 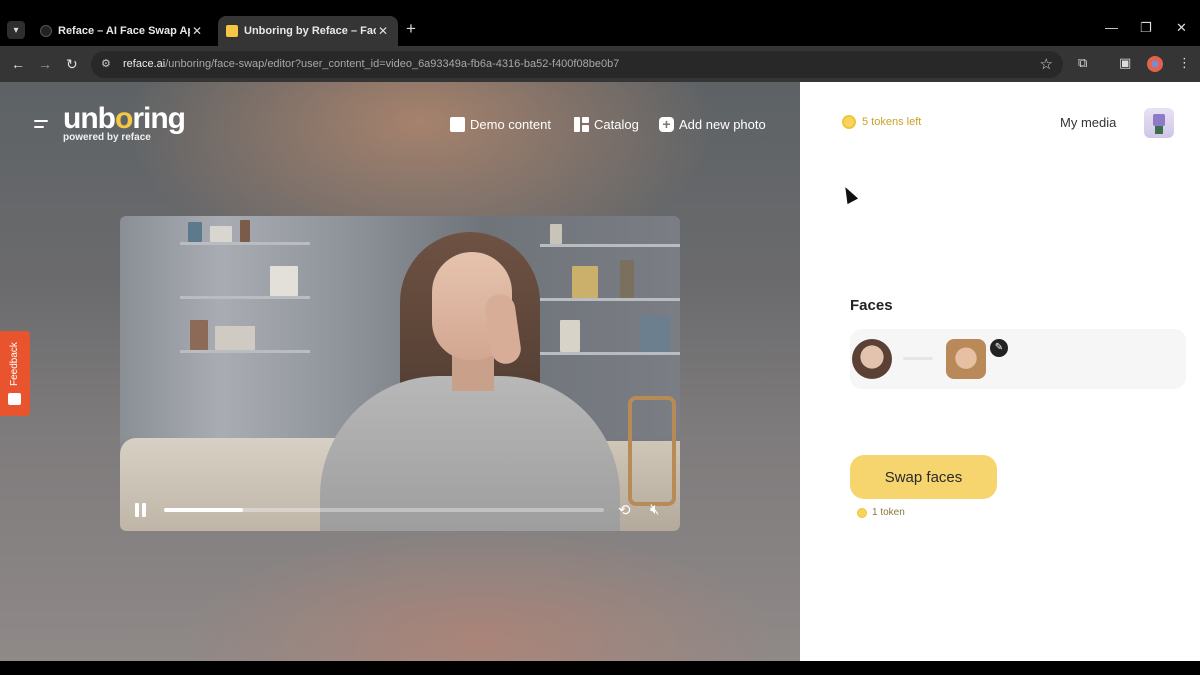 What do you see at coordinates (1146, 28) in the screenshot?
I see `restore-icon: ❐` at bounding box center [1146, 28].